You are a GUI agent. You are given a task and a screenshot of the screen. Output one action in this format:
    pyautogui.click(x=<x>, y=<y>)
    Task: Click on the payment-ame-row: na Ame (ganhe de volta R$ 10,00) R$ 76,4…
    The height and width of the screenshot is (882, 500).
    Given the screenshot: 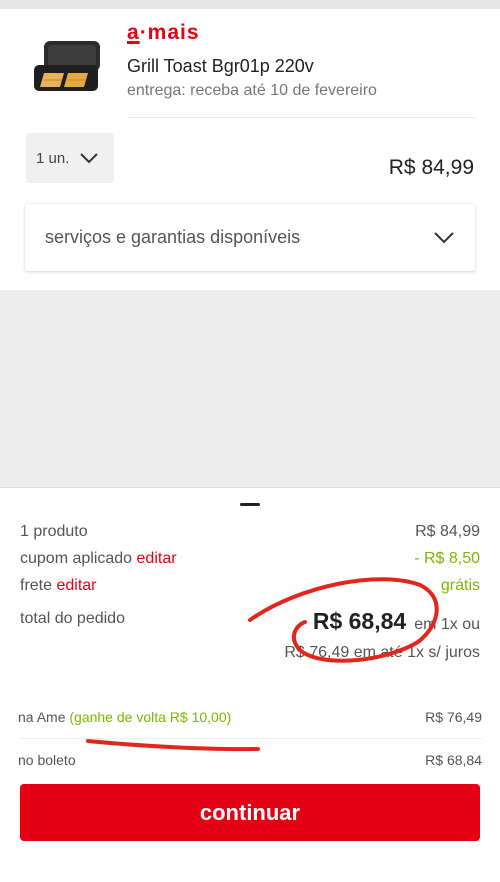 What is the action you would take?
    pyautogui.click(x=250, y=717)
    